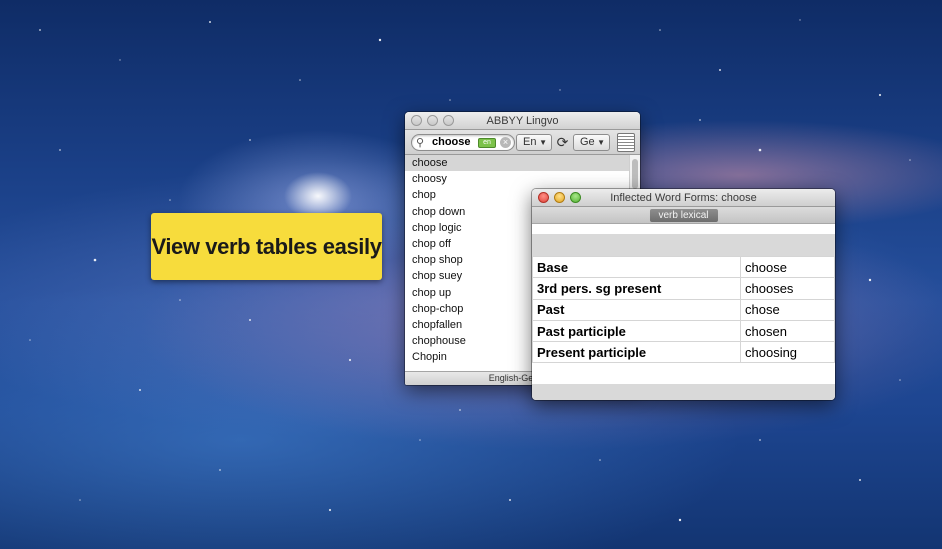 This screenshot has width=942, height=549. I want to click on keyboard-layout-badge: en, so click(487, 143).